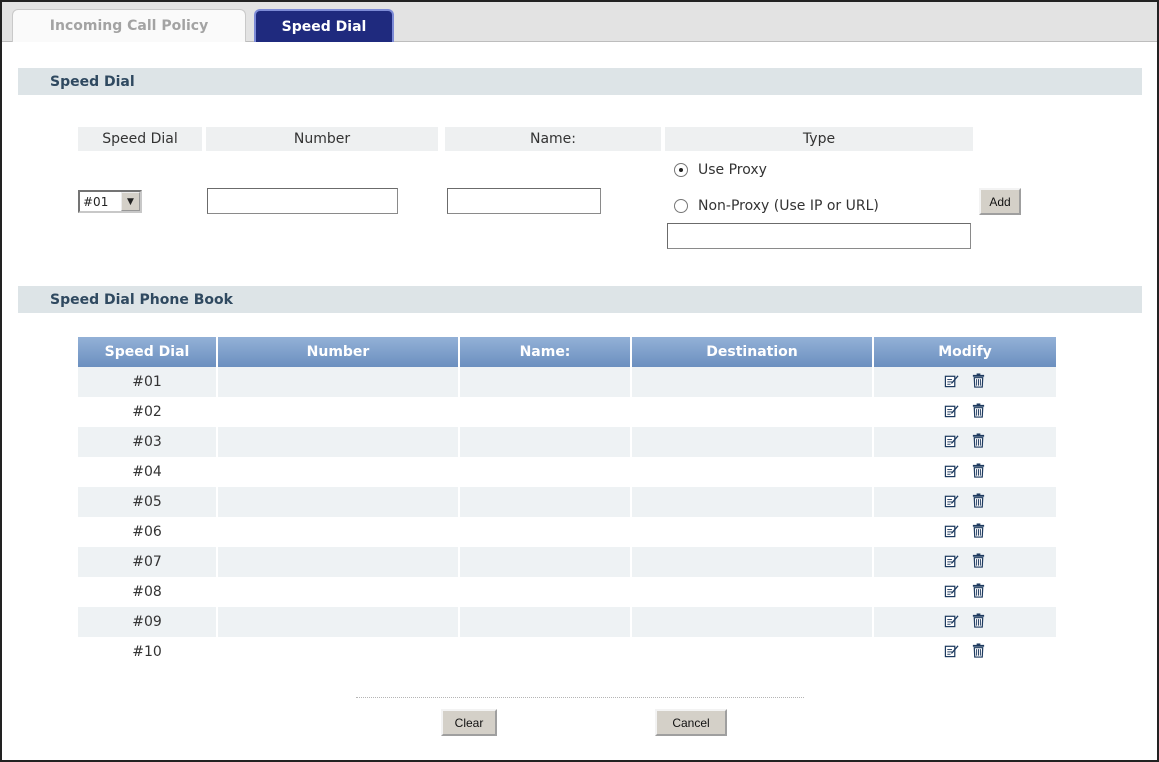 The image size is (1159, 762). I want to click on column-header-destination: Destination, so click(753, 352).